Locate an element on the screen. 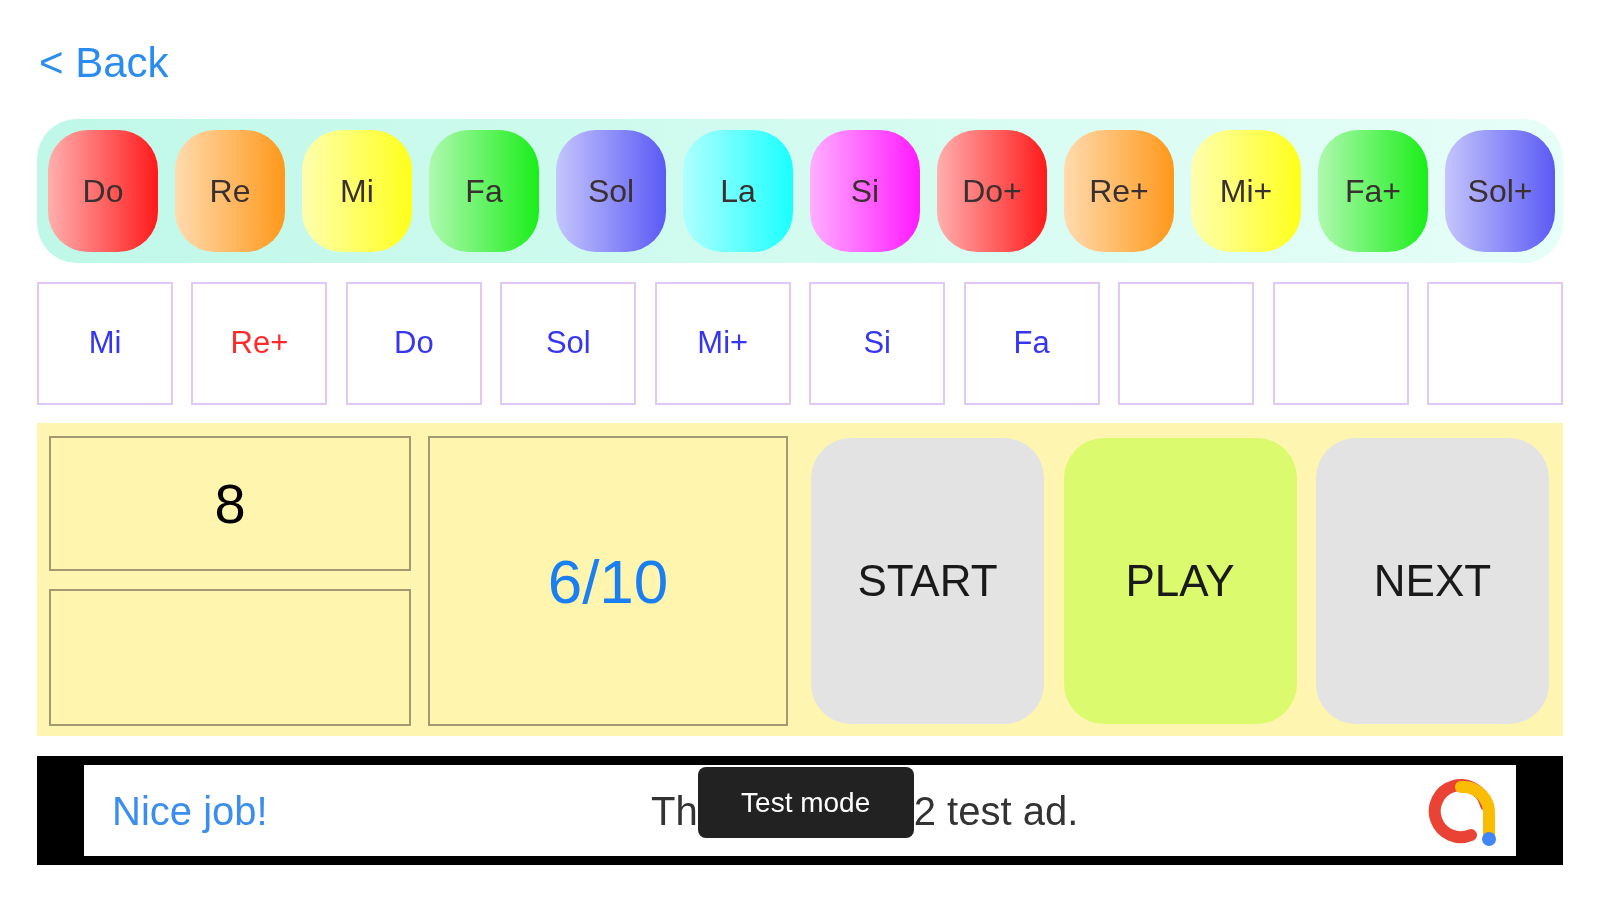 This screenshot has width=1599, height=900. action-button: START is located at coordinates (927, 581).